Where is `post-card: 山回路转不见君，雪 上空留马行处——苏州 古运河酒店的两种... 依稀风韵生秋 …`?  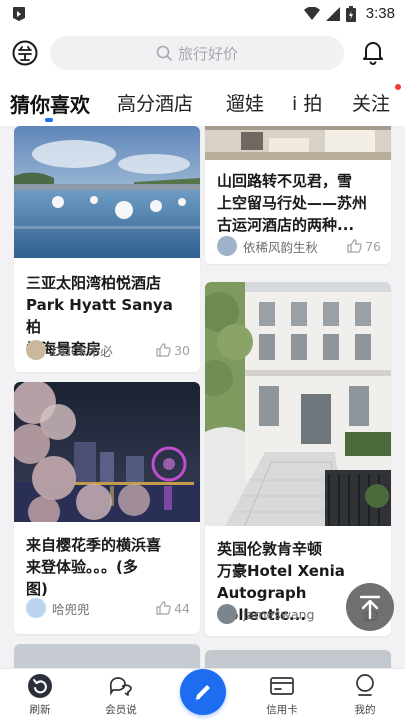
post-card: 山回路转不见君，雪 上空留马行处——苏州 古运河酒店的两种... 依稀风韵生秋 … is located at coordinates (298, 195).